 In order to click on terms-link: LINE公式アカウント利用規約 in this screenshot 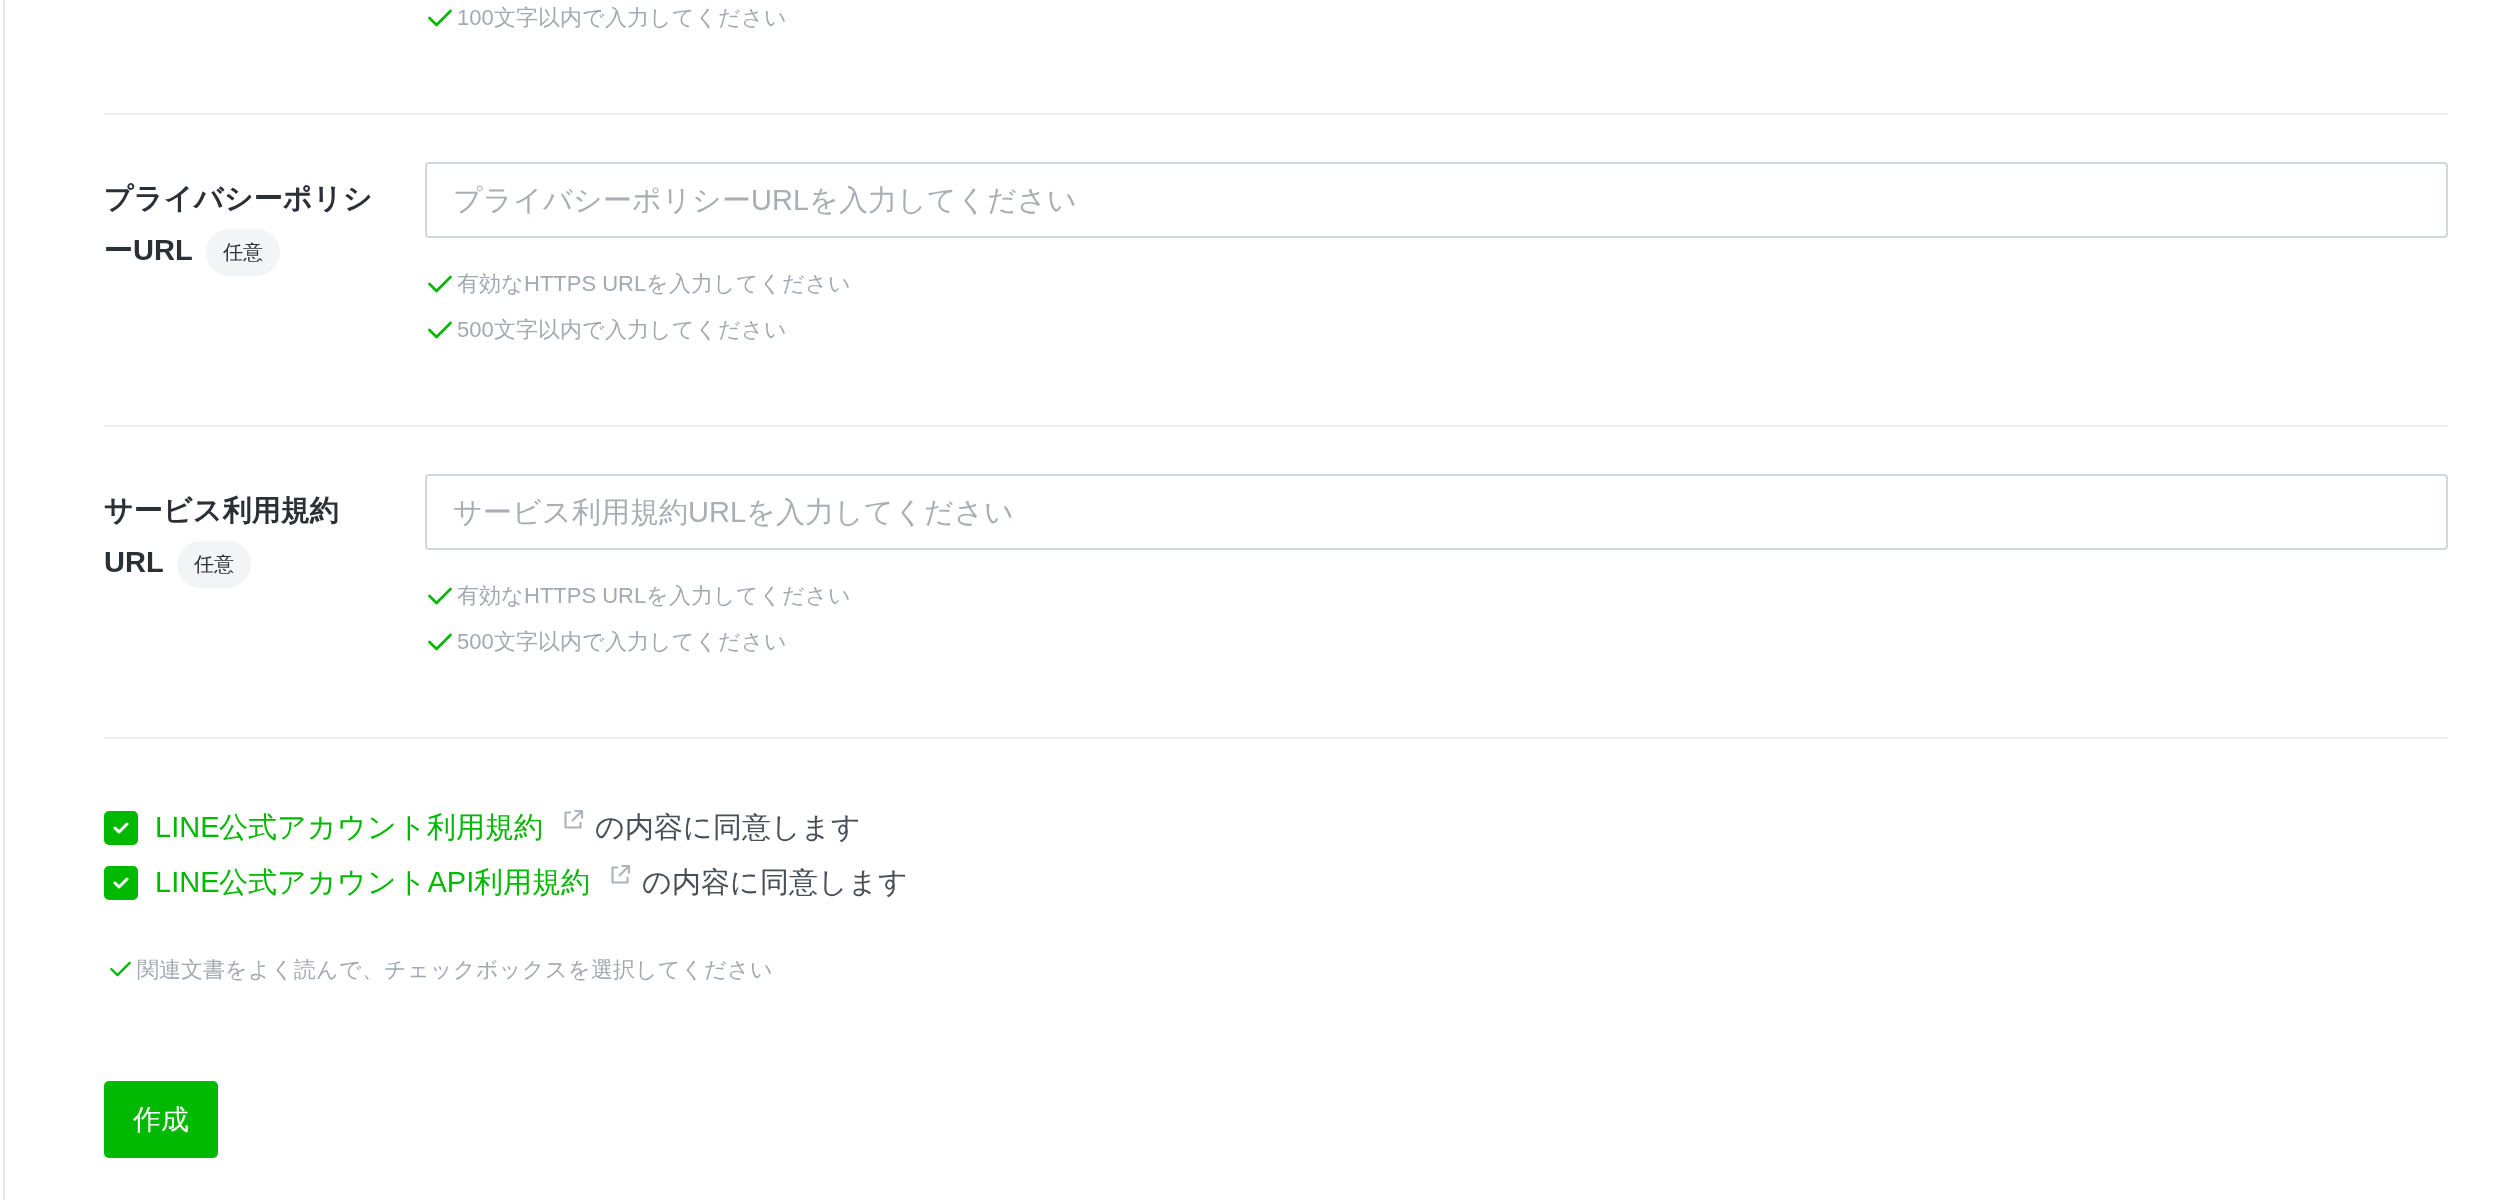, I will do `click(349, 827)`.